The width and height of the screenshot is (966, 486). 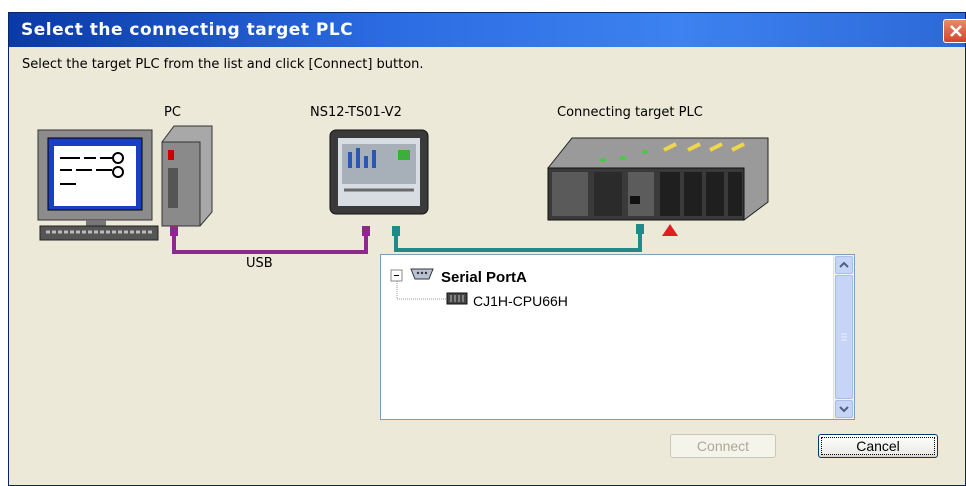 I want to click on target-marker-icon, so click(x=670, y=230).